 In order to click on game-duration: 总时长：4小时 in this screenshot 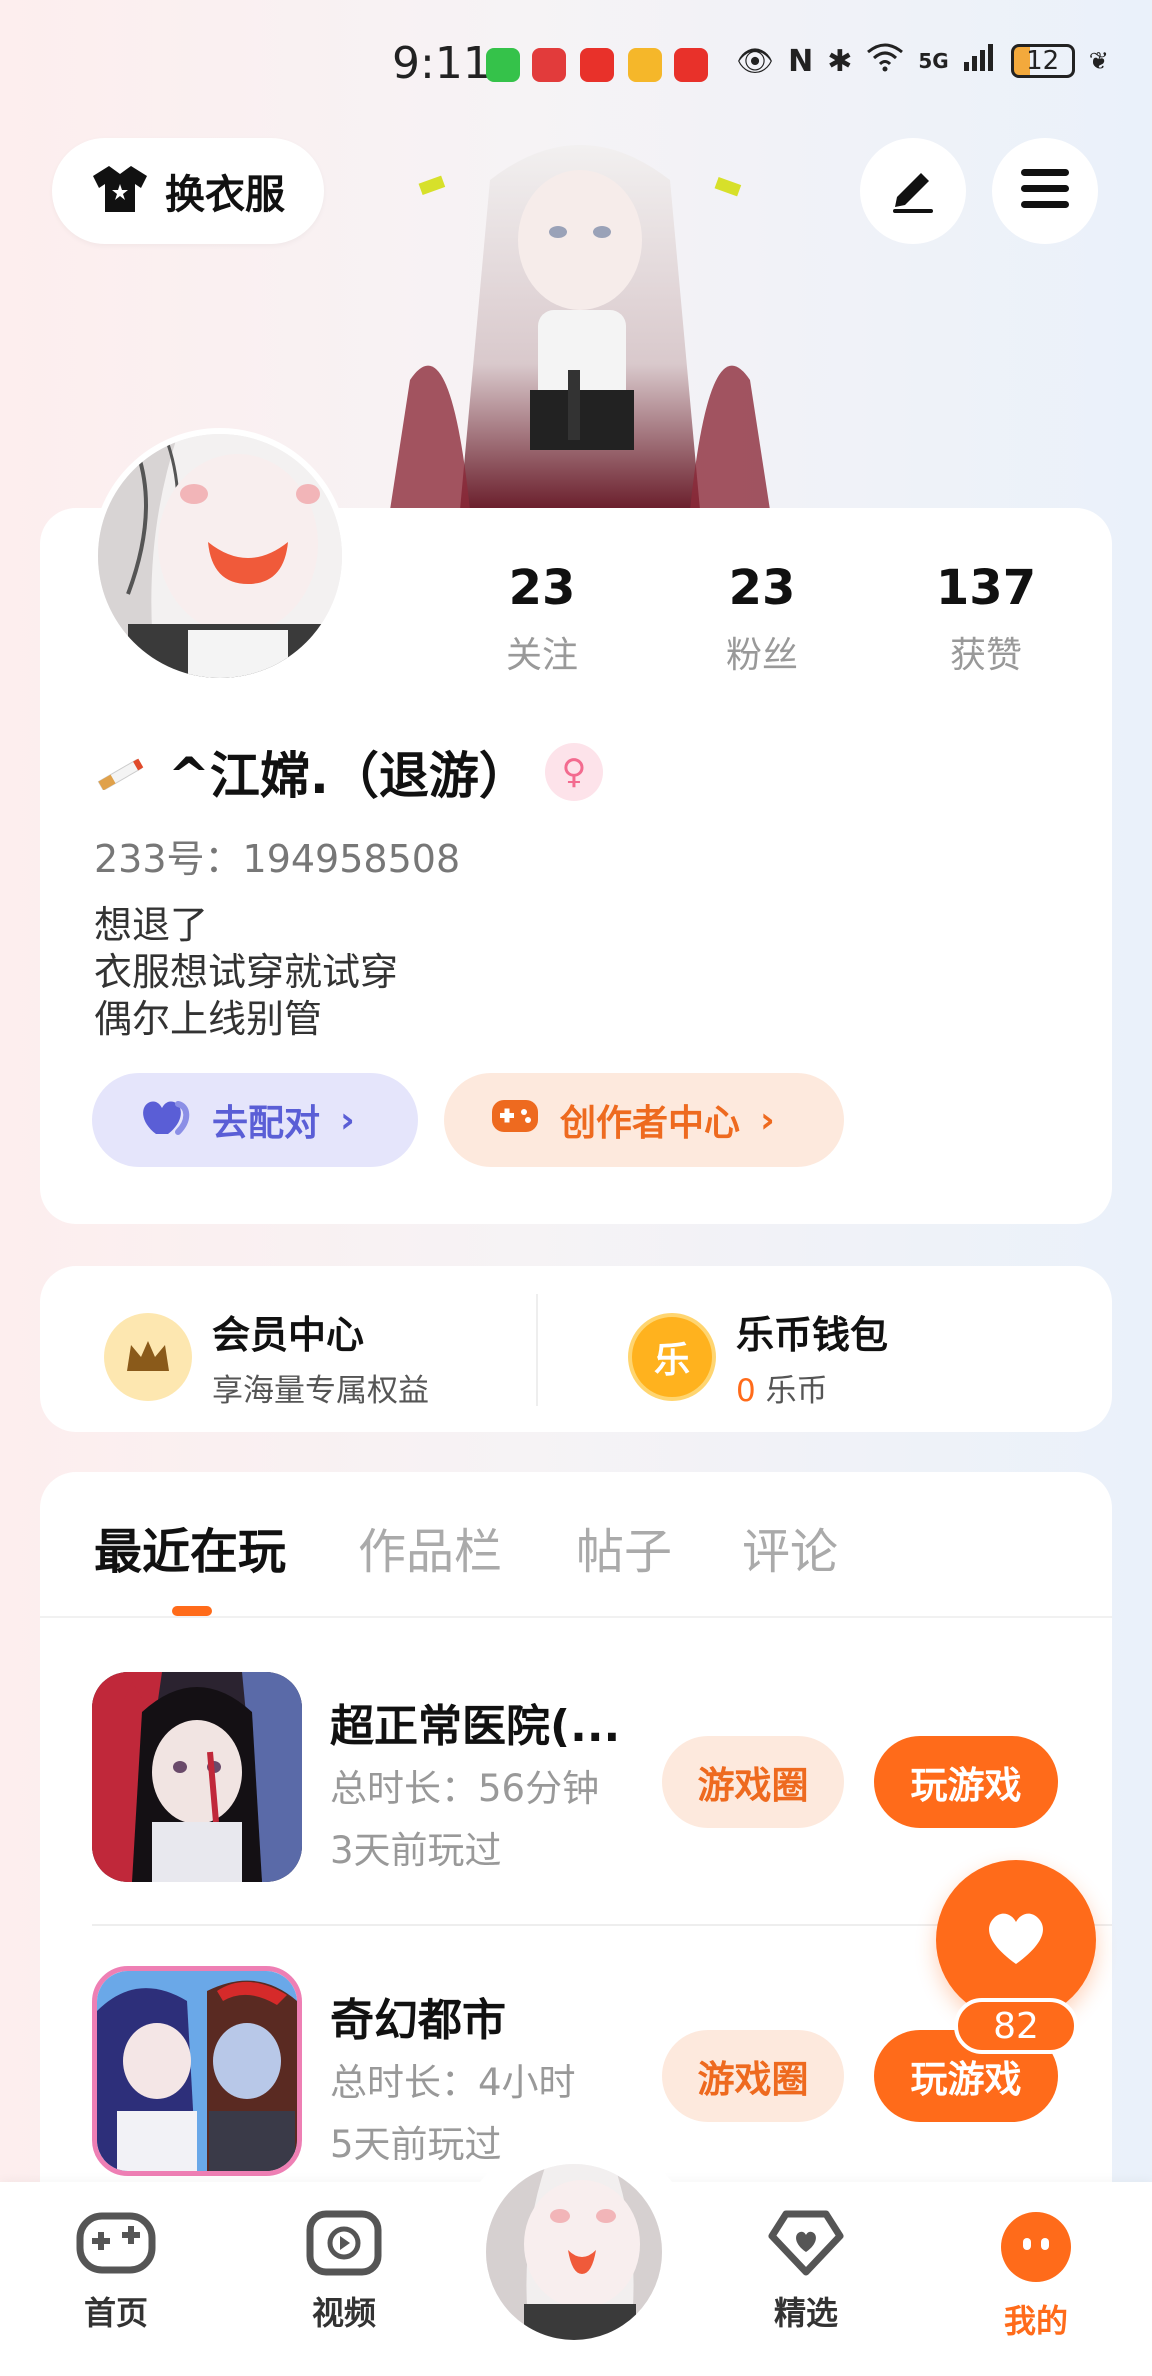, I will do `click(453, 2082)`.